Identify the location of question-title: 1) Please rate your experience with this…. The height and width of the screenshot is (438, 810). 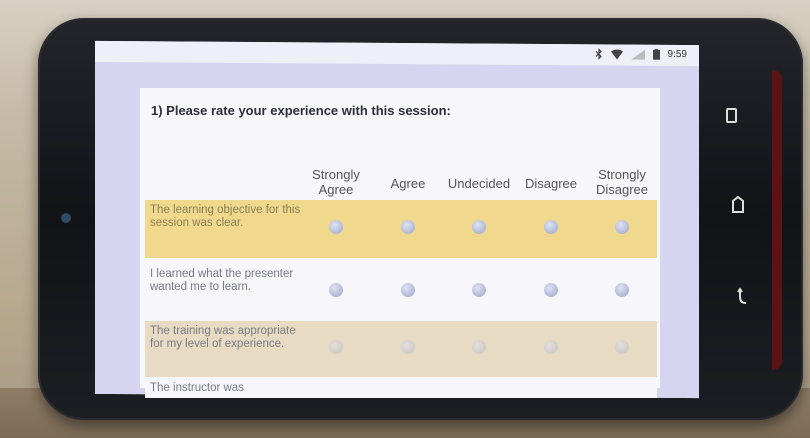
(301, 110).